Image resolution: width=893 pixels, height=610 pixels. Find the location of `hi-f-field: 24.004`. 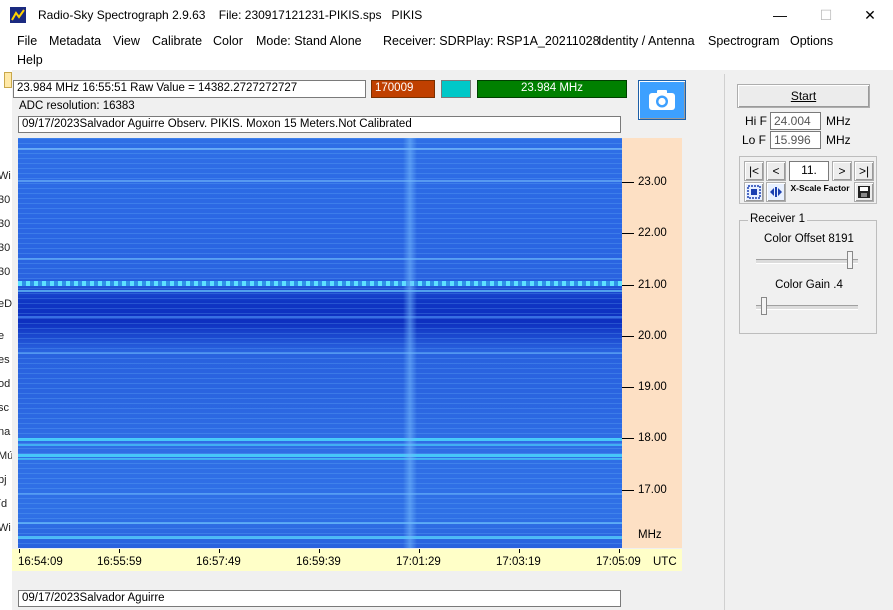

hi-f-field: 24.004 is located at coordinates (795, 121).